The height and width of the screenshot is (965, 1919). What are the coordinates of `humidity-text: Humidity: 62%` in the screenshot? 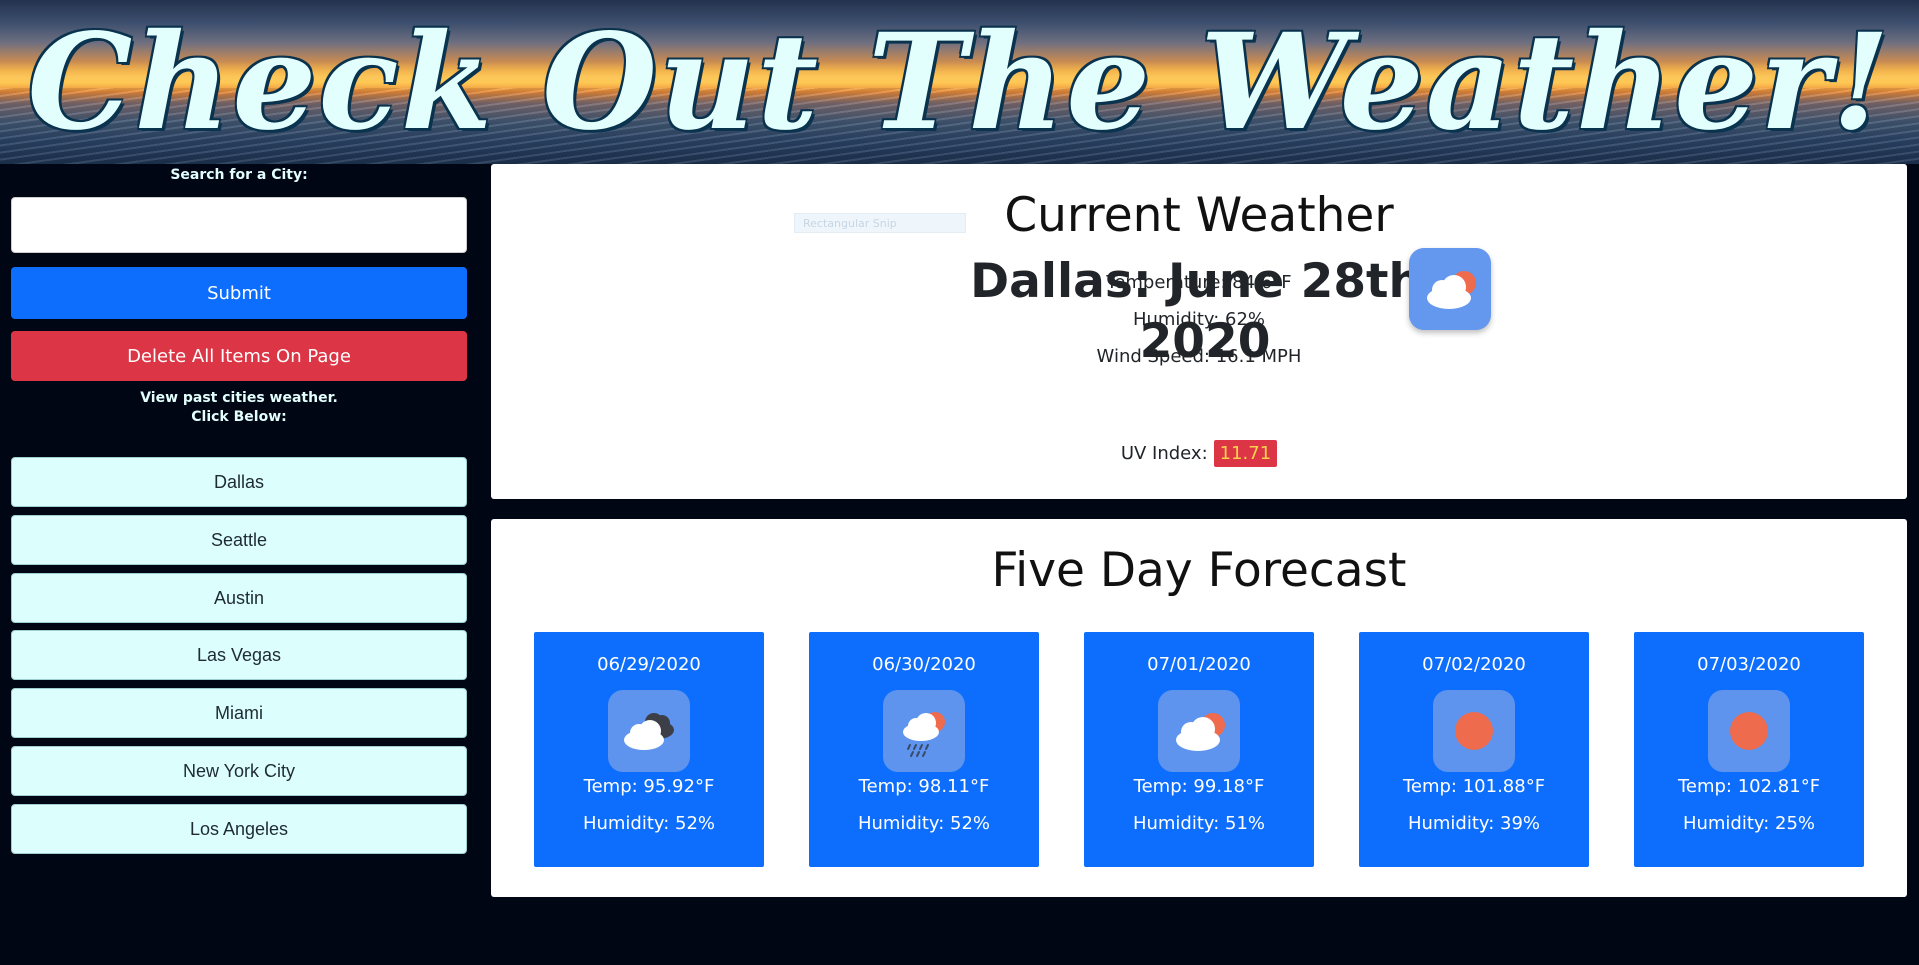 It's located at (1199, 319).